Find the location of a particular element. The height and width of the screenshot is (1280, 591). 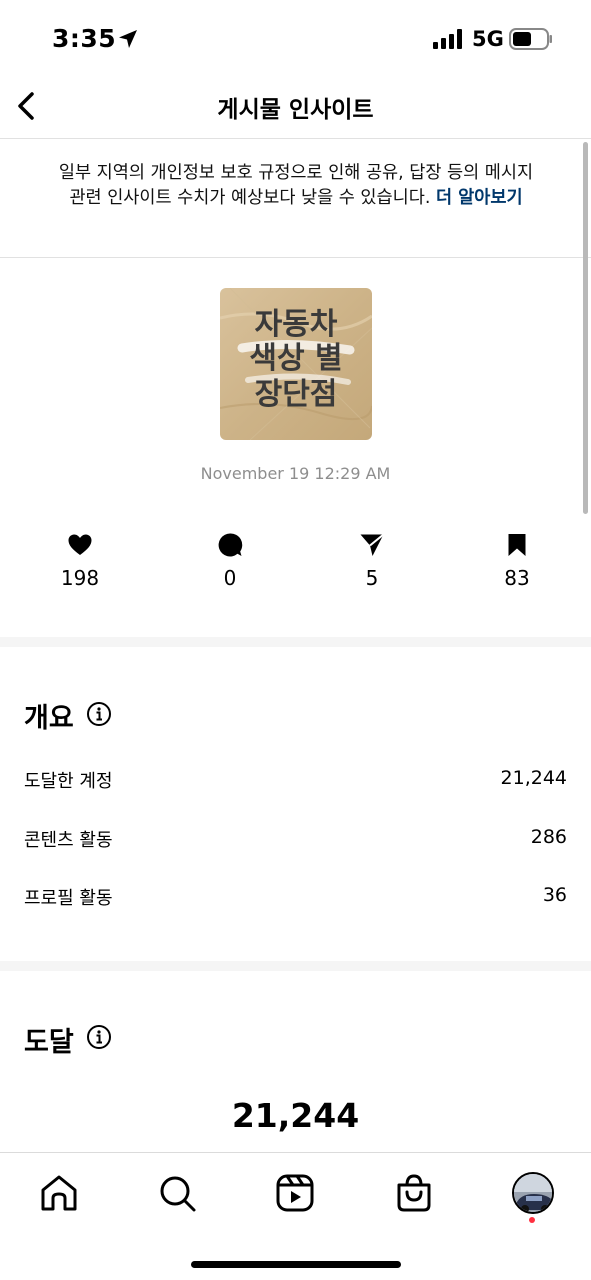

comments-count: 0 is located at coordinates (230, 578).